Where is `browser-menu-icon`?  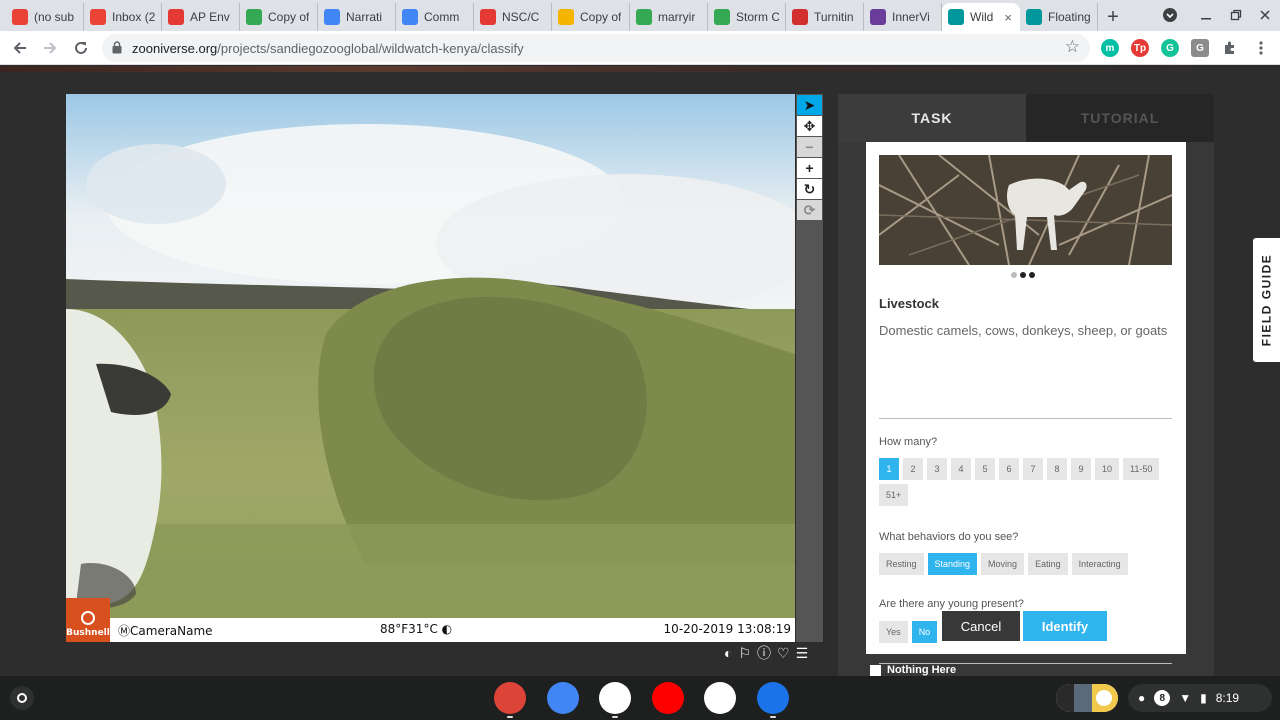
browser-menu-icon is located at coordinates (1261, 48).